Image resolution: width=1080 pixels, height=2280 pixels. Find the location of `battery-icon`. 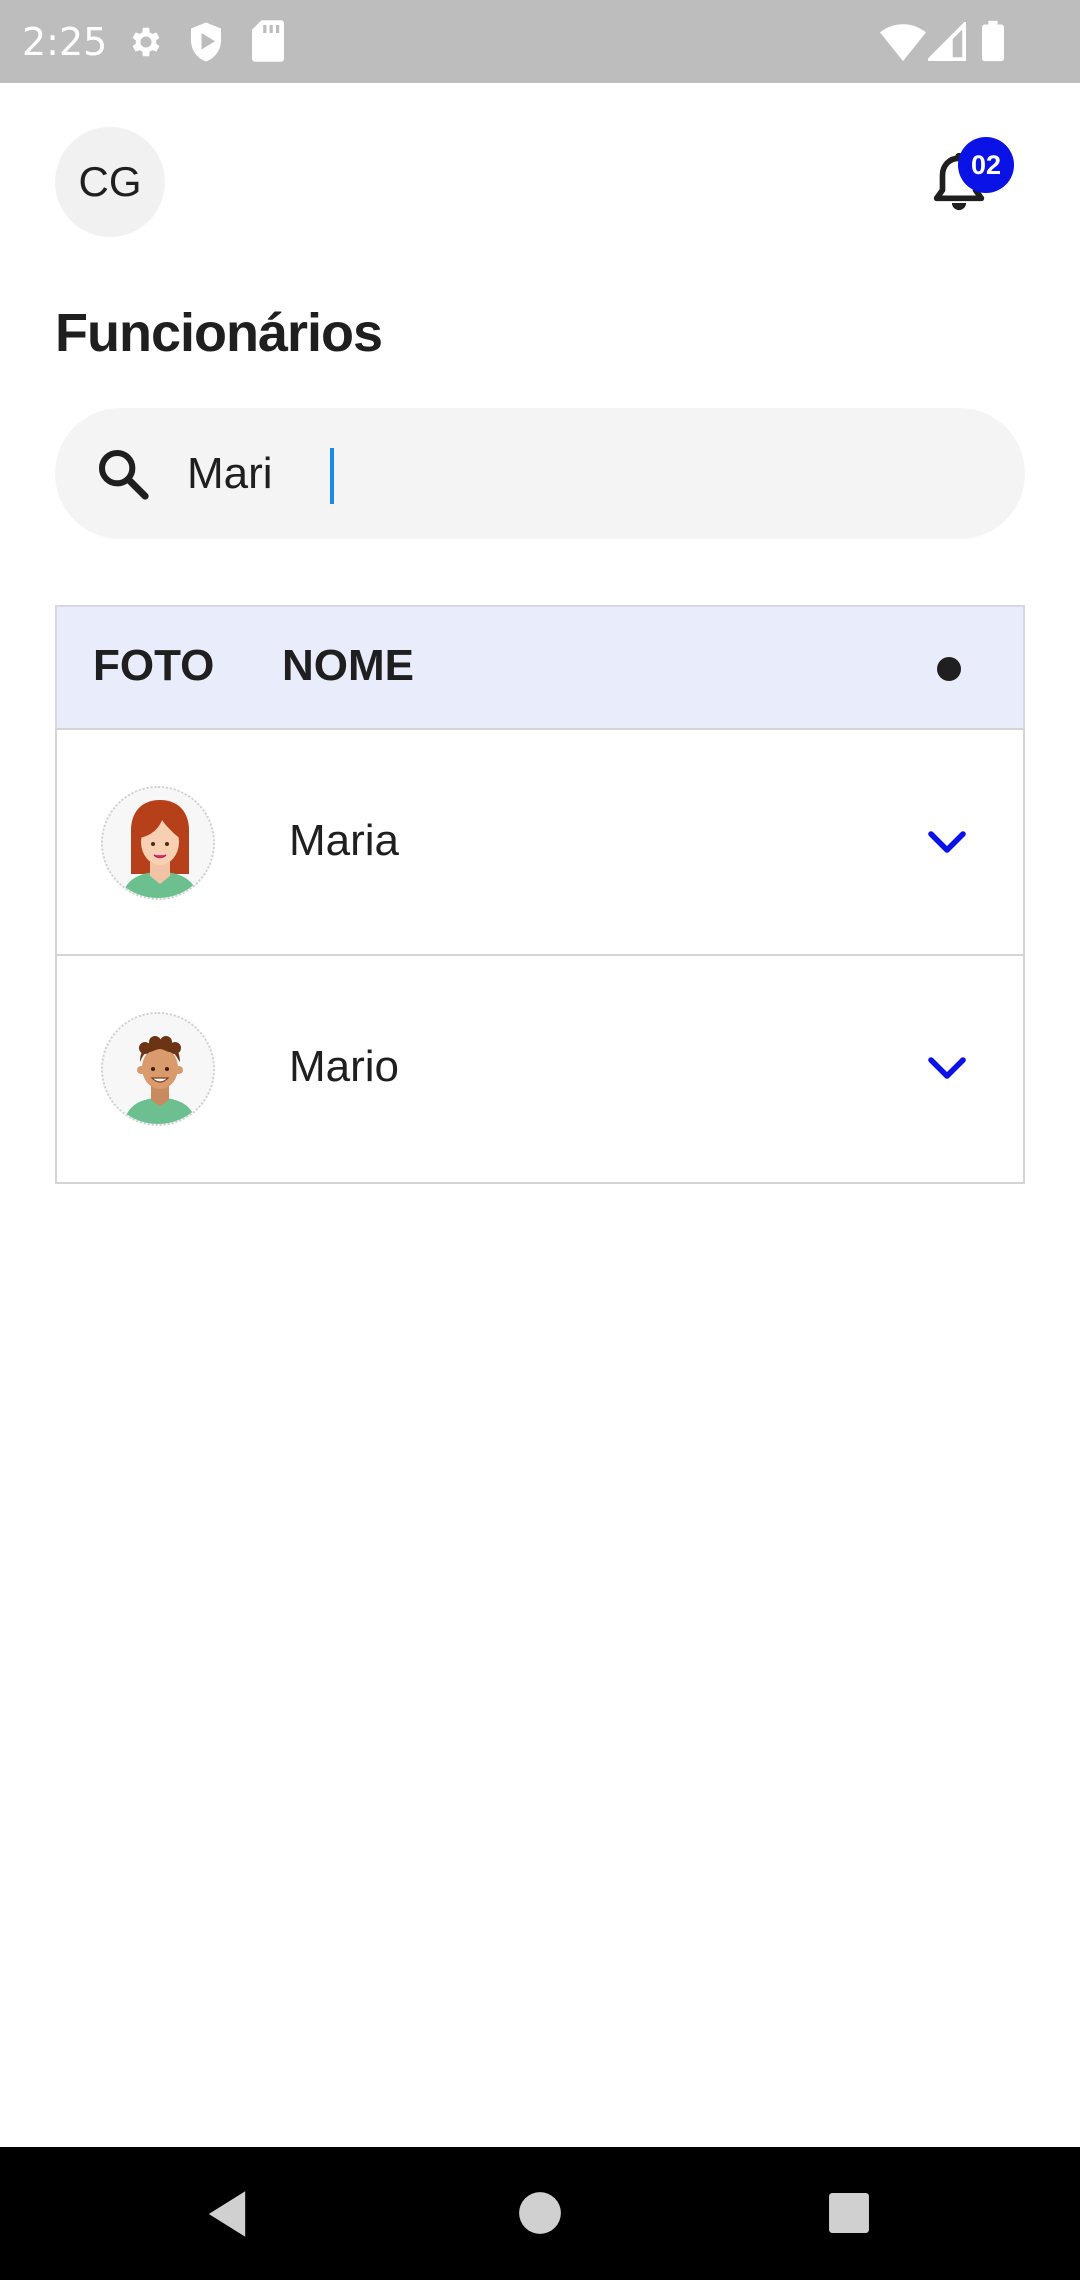

battery-icon is located at coordinates (993, 41).